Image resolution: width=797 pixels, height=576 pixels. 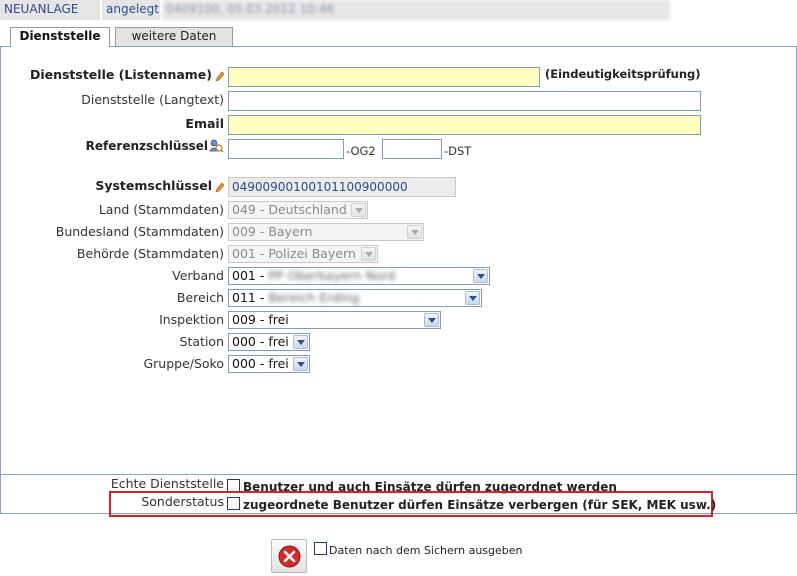 I want to click on ref-label: Referenzschlüssel, so click(x=146, y=146).